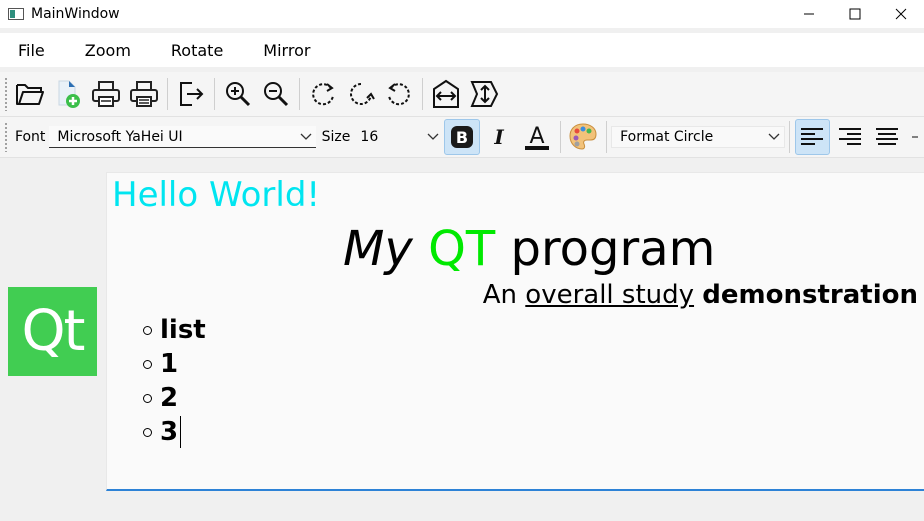 The height and width of the screenshot is (521, 924). I want to click on align-left-button, so click(812, 137).